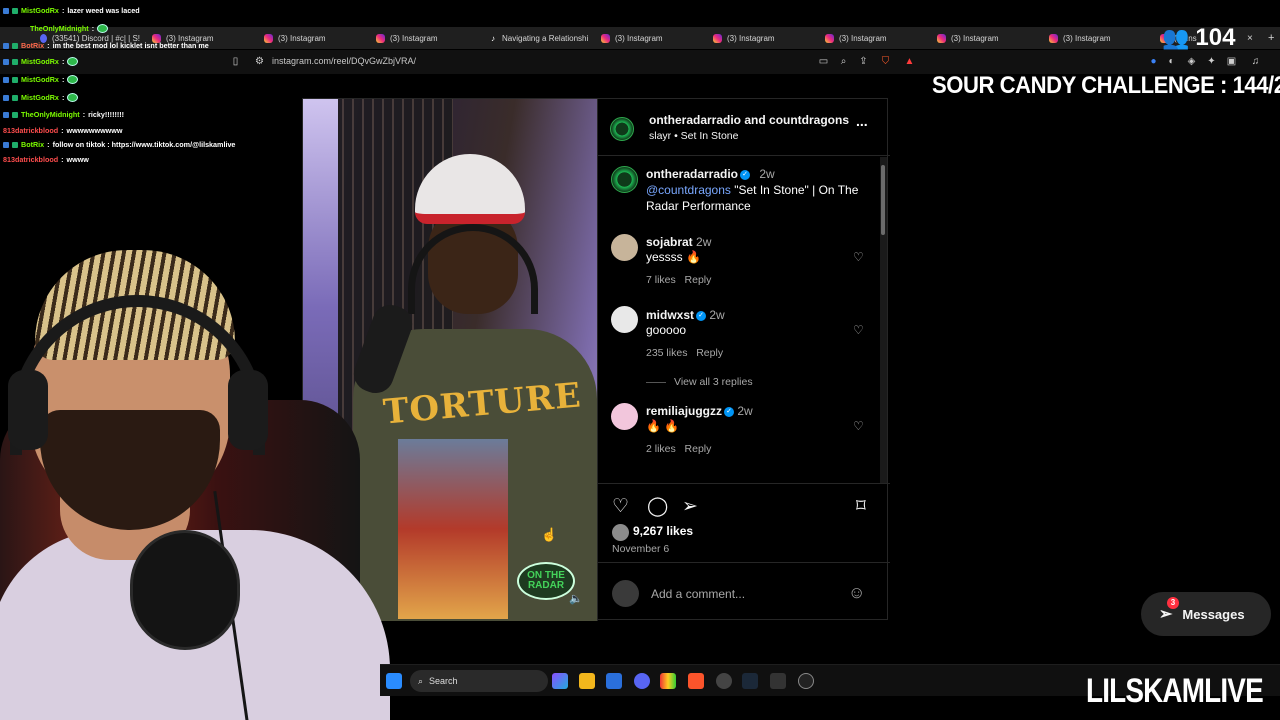 The width and height of the screenshot is (1280, 720). I want to click on tab-tiktok: ♪ Navigating a Relationshi, so click(539, 38).